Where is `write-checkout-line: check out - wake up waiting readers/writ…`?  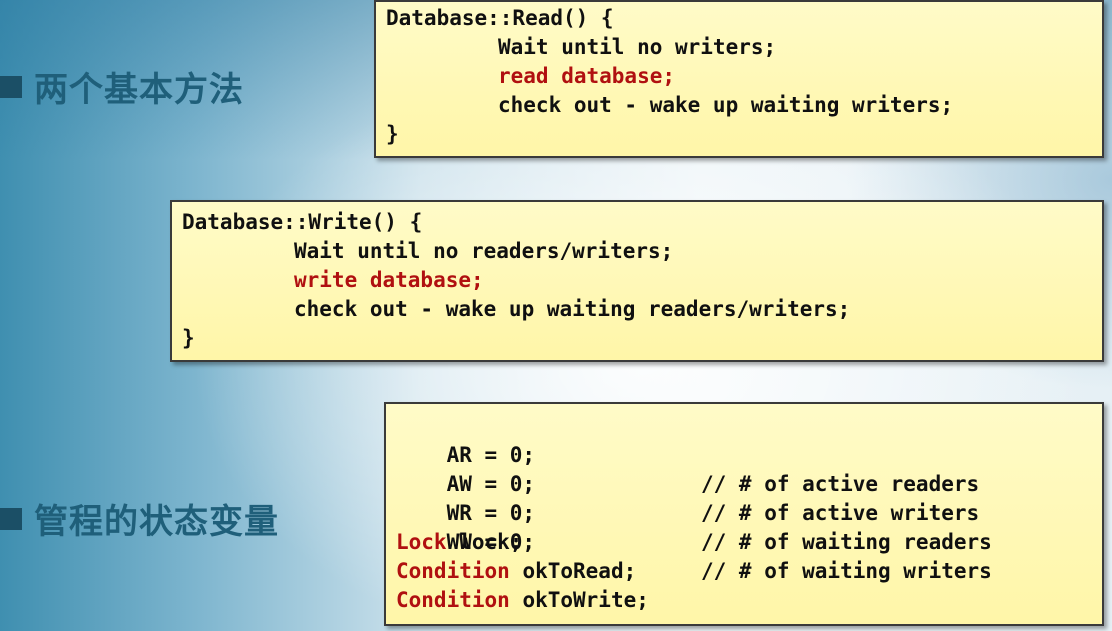 write-checkout-line: check out - wake up waiting readers/writ… is located at coordinates (572, 309).